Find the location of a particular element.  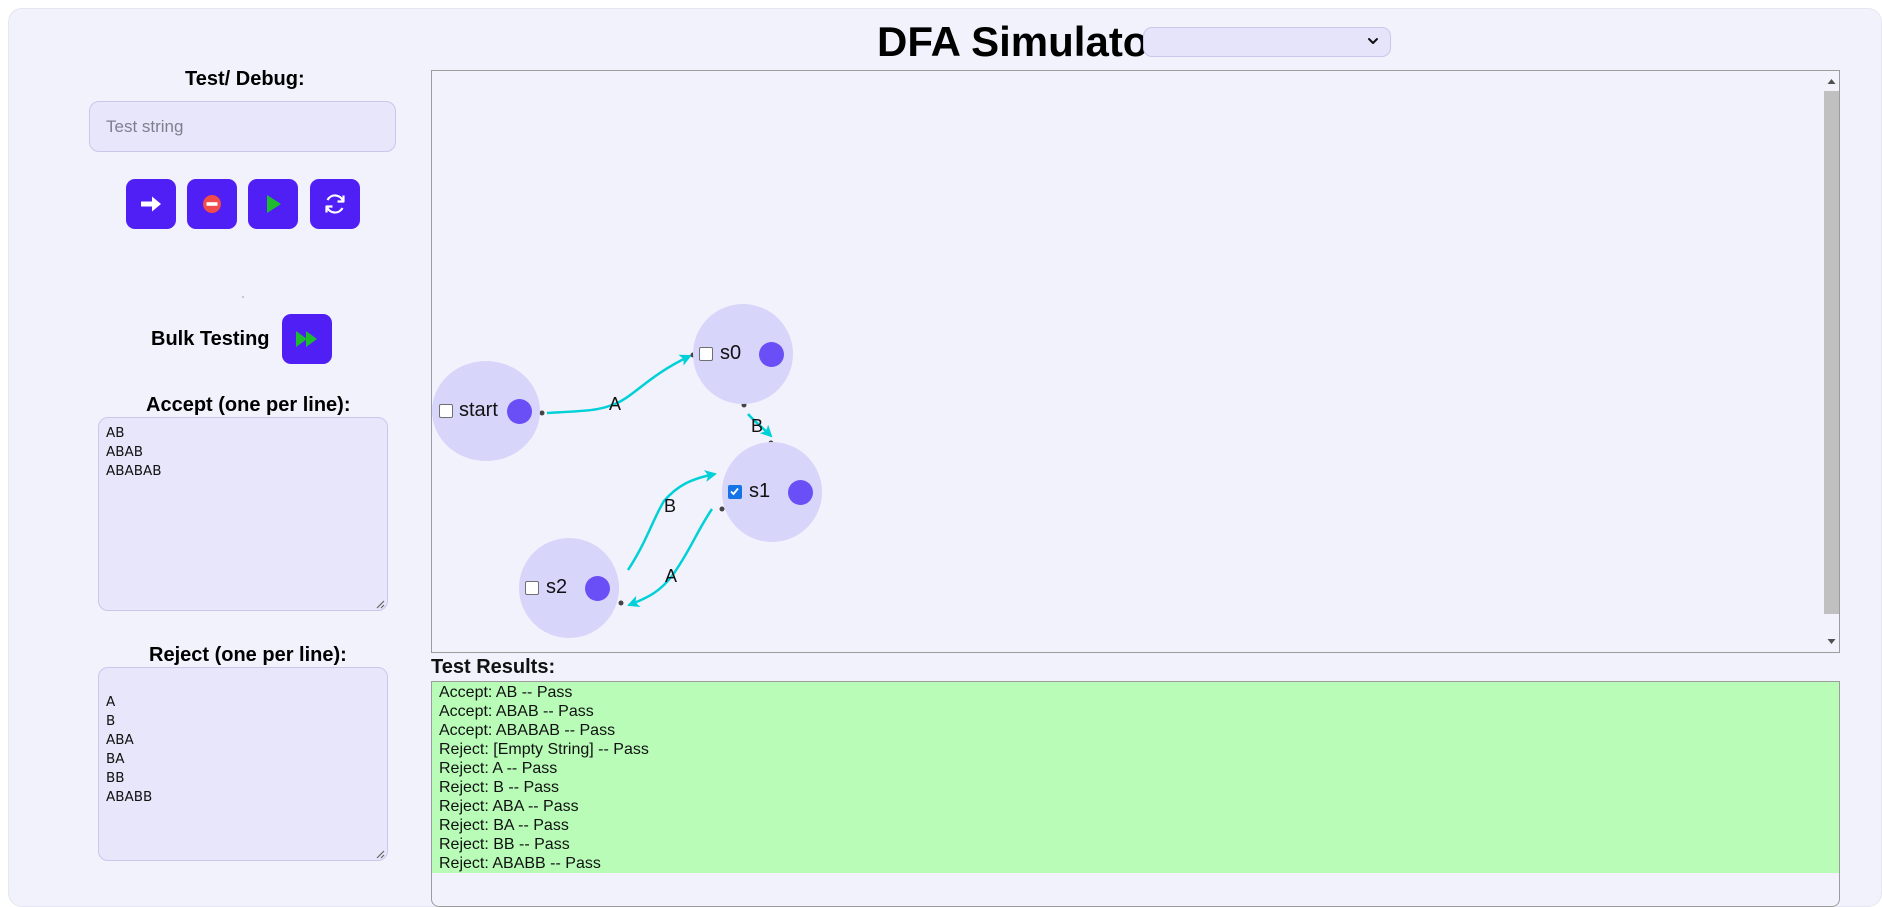

test-results-label: Test Results: is located at coordinates (493, 667).